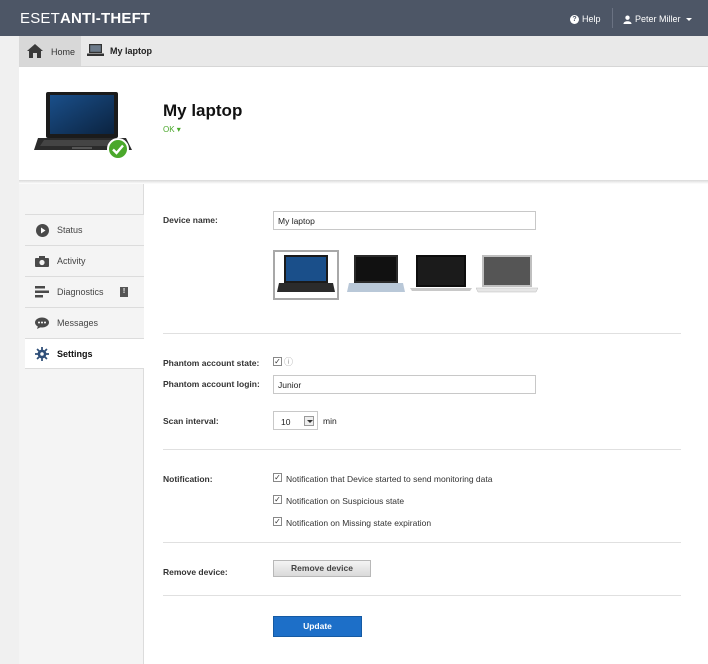  What do you see at coordinates (277, 361) in the screenshot?
I see `phantom-state-checkbox: ✓` at bounding box center [277, 361].